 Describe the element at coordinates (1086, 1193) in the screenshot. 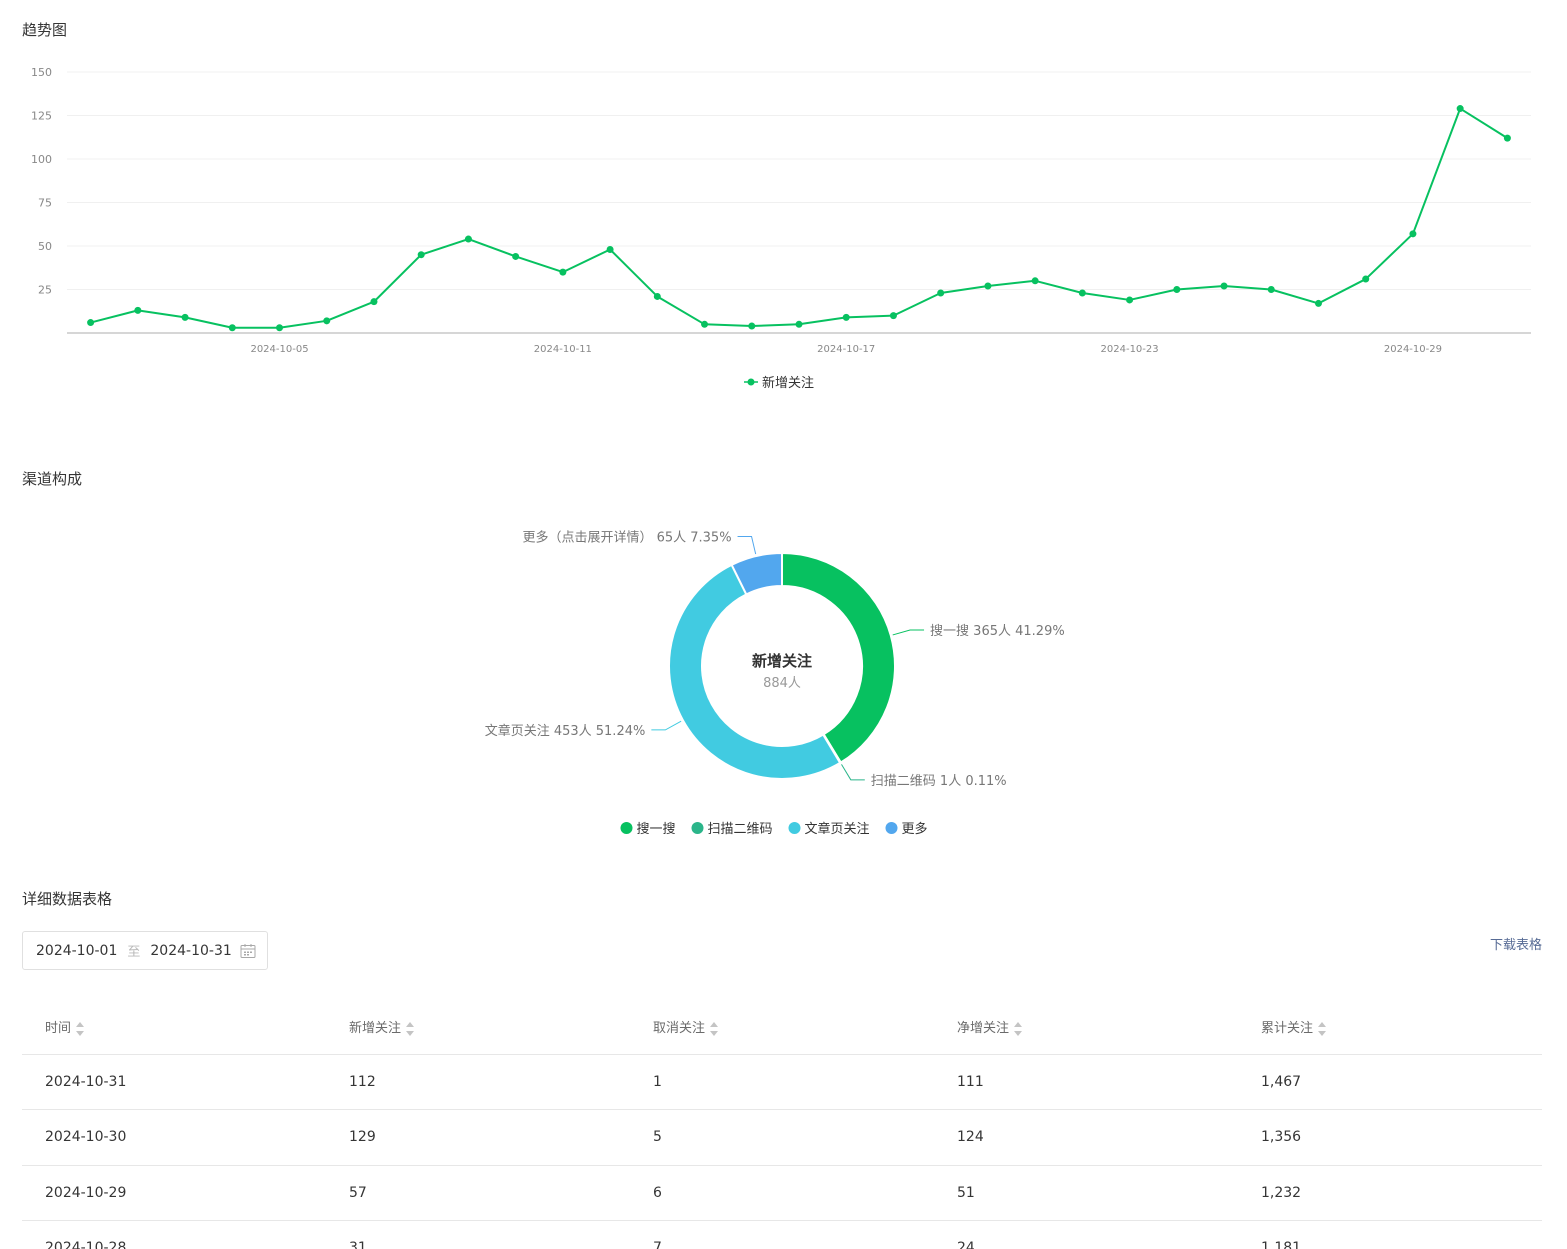

I see `cell-net-follow: 51` at that location.